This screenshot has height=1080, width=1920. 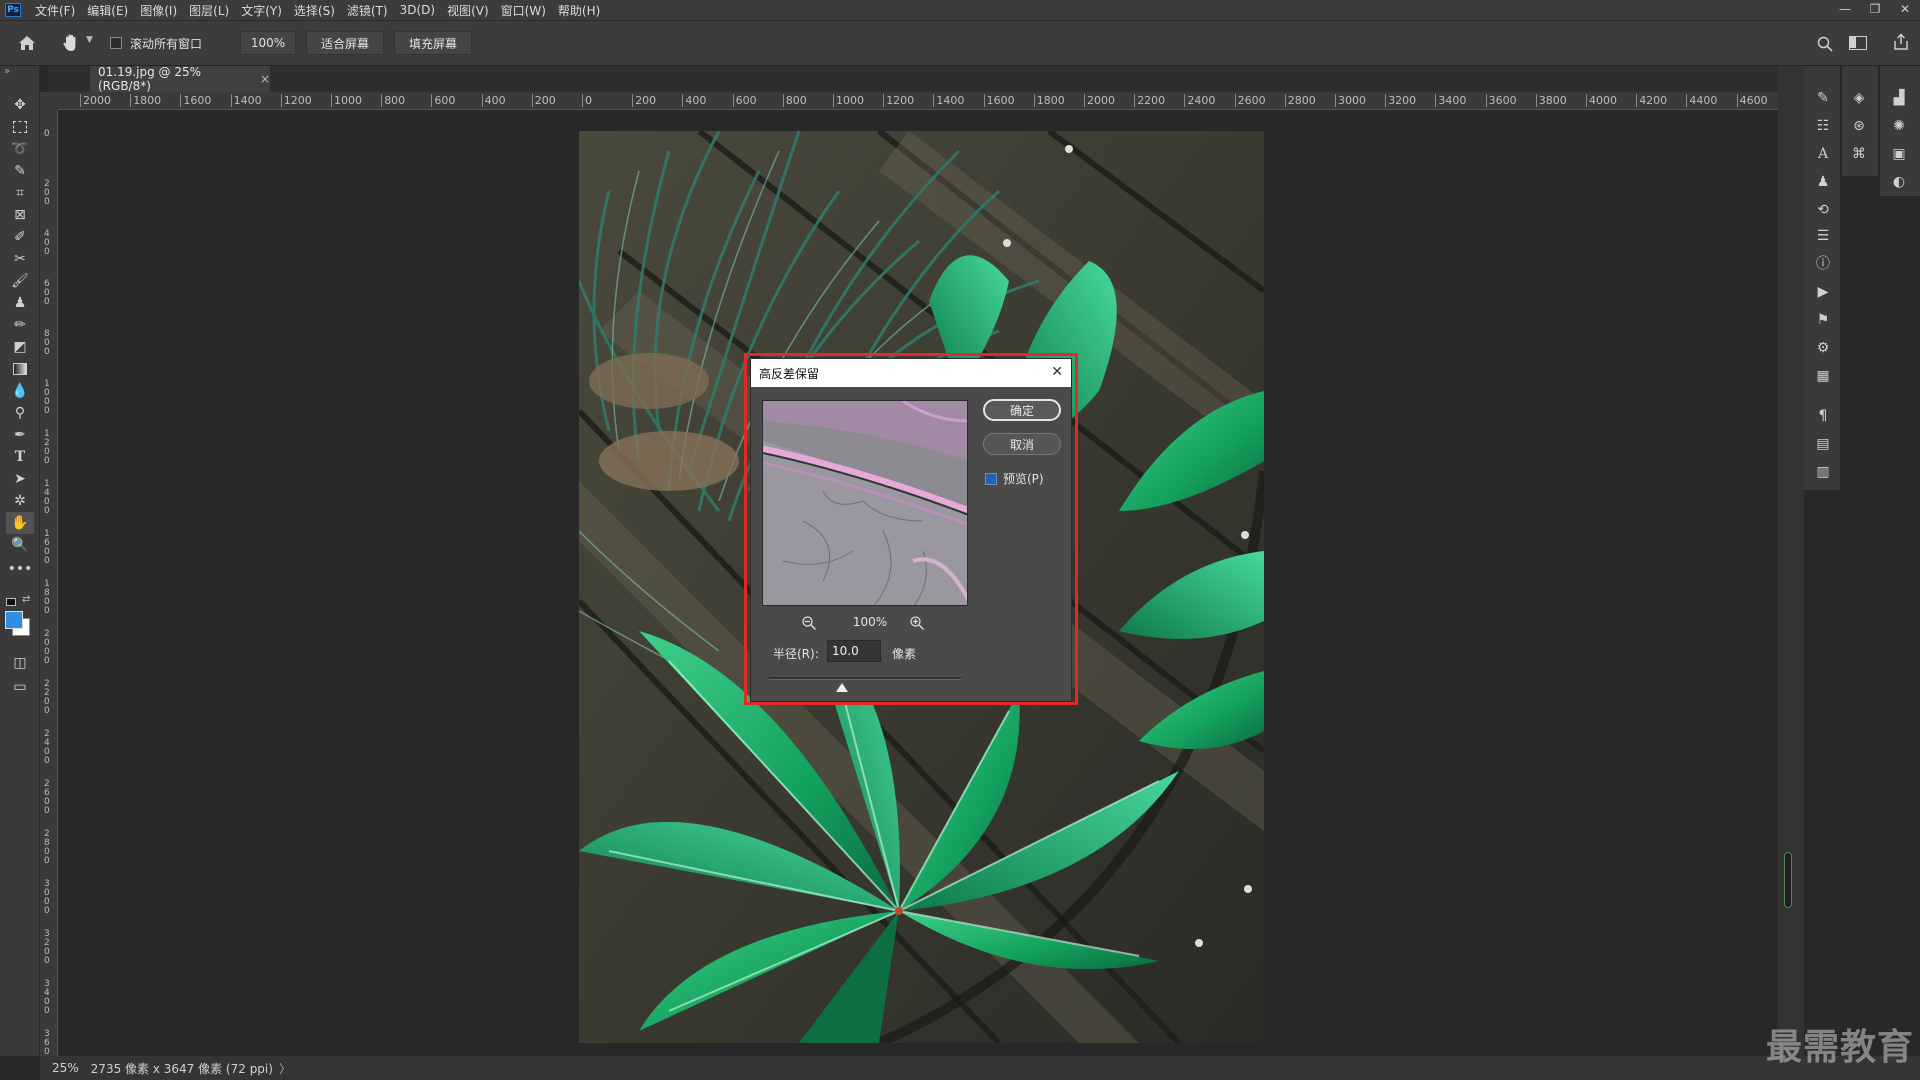 What do you see at coordinates (433, 43) in the screenshot?
I see `fill-screen-button: 填充屏幕` at bounding box center [433, 43].